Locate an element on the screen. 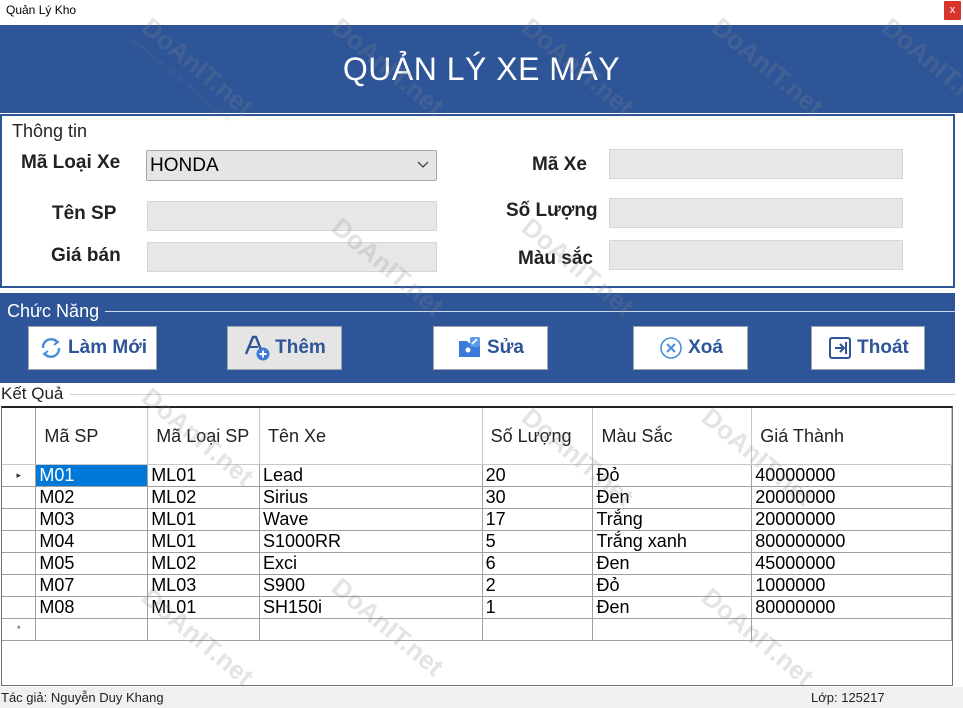  header-banner: QUẢN LÝ XE MÁY is located at coordinates (481, 69).